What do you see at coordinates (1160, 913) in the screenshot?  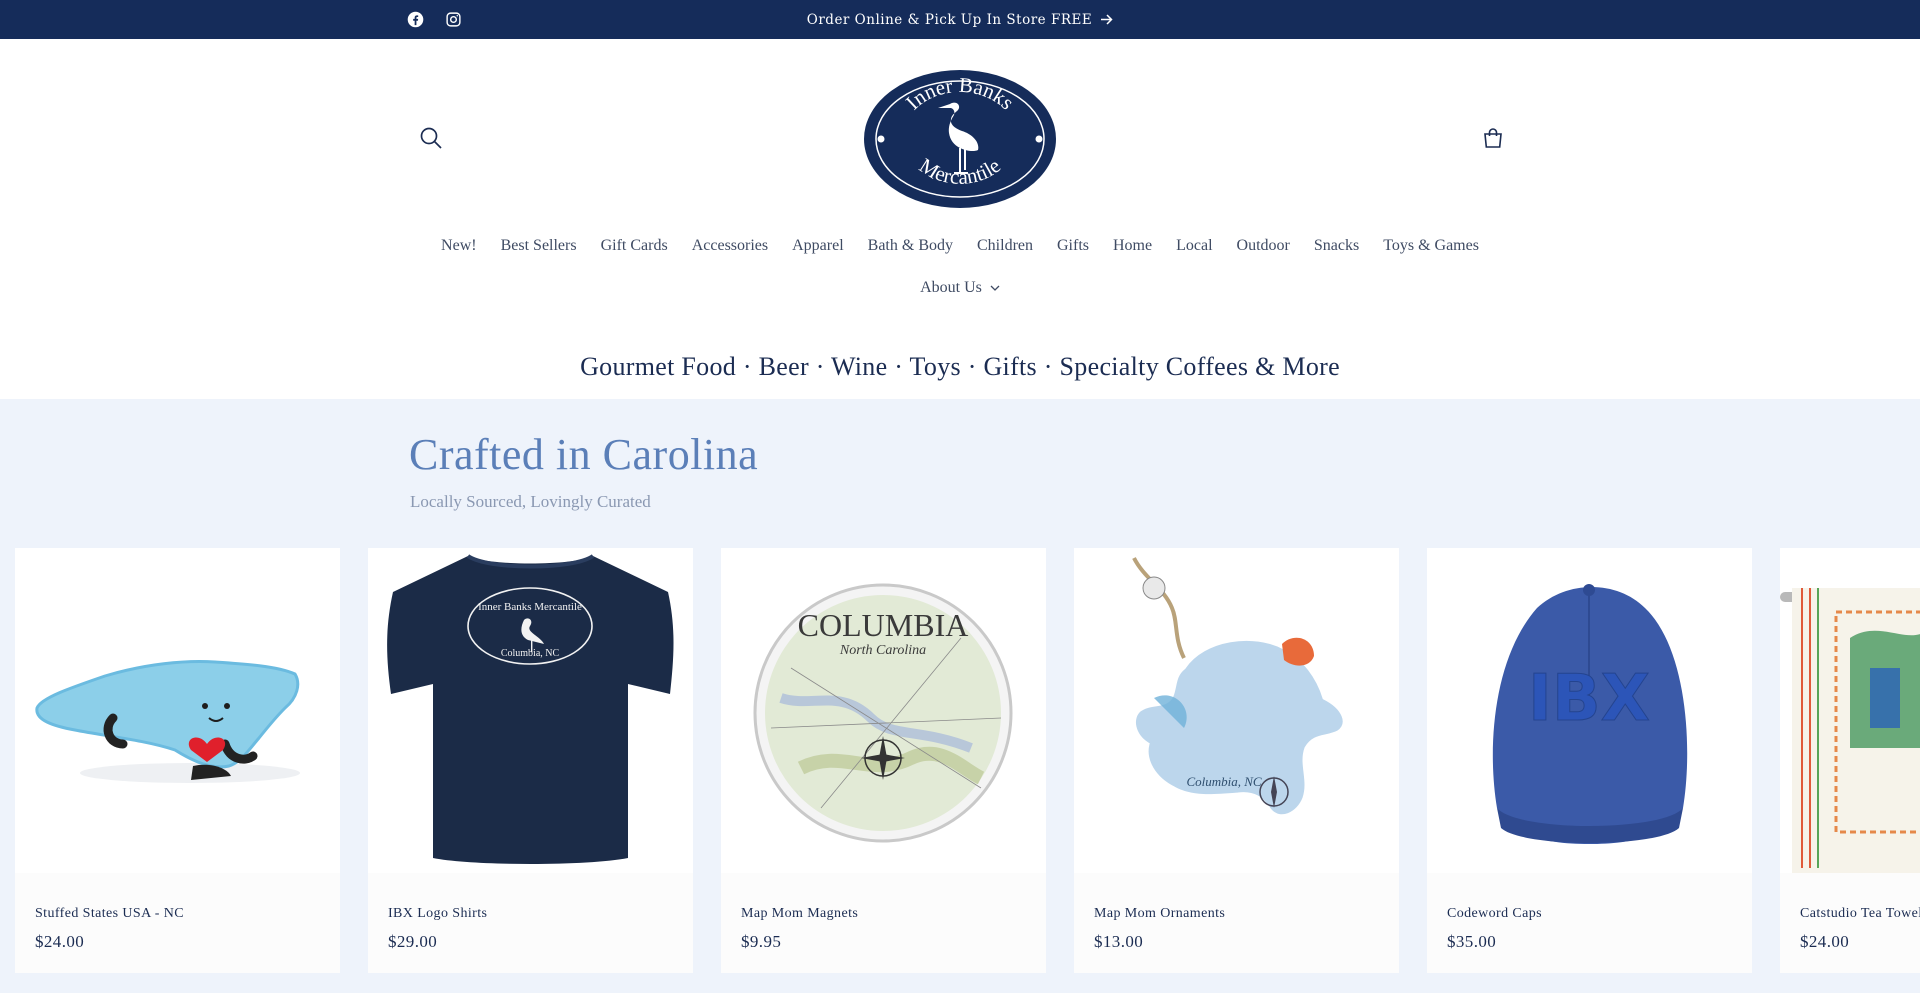 I see `product-name: Map Mom Ornaments` at bounding box center [1160, 913].